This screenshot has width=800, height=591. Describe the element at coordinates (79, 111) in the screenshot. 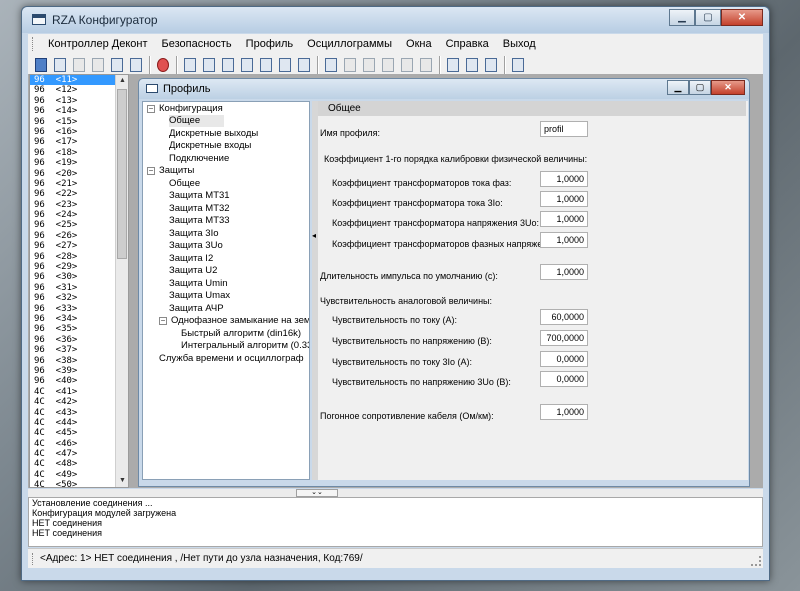

I see `address-list-item: 96 <14>` at that location.